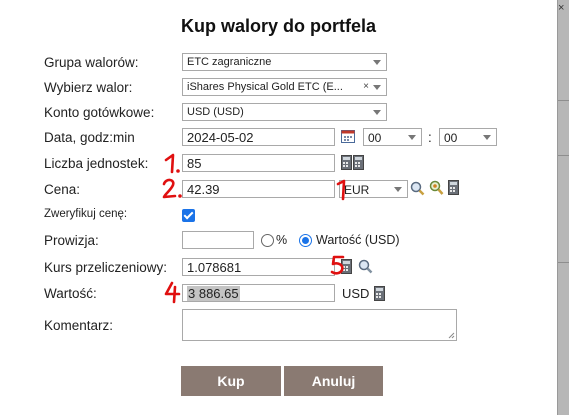 Image resolution: width=569 pixels, height=415 pixels. What do you see at coordinates (71, 240) in the screenshot?
I see `commission-label: Prowizja:` at bounding box center [71, 240].